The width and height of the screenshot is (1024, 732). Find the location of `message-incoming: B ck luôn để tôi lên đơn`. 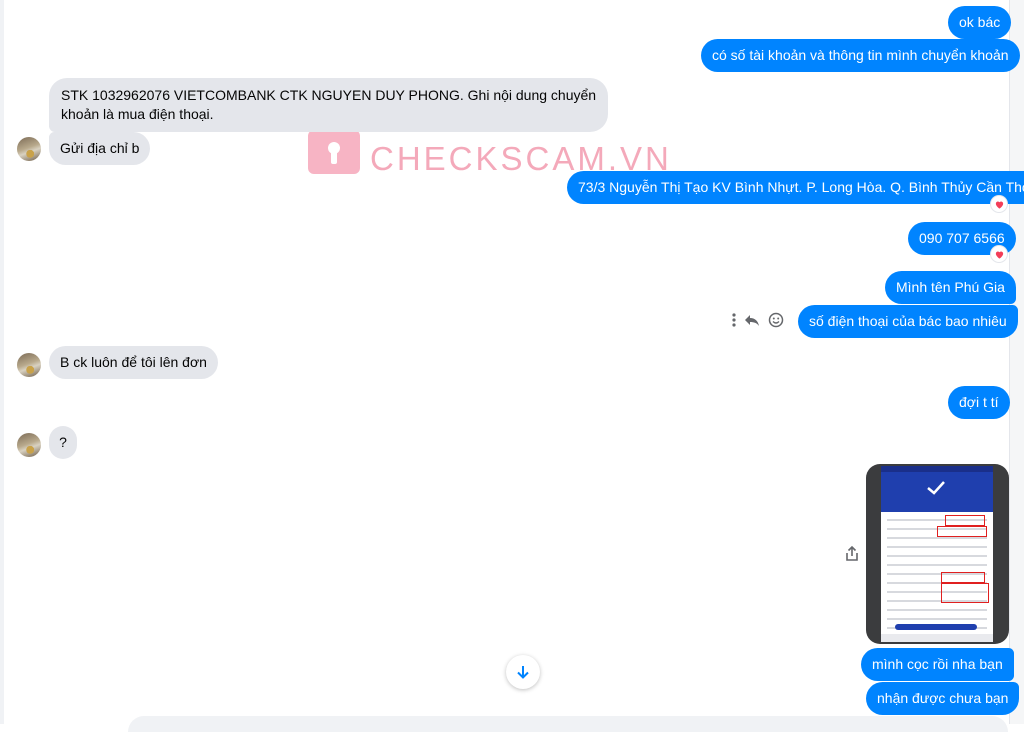

message-incoming: B ck luôn để tôi lên đơn is located at coordinates (133, 362).